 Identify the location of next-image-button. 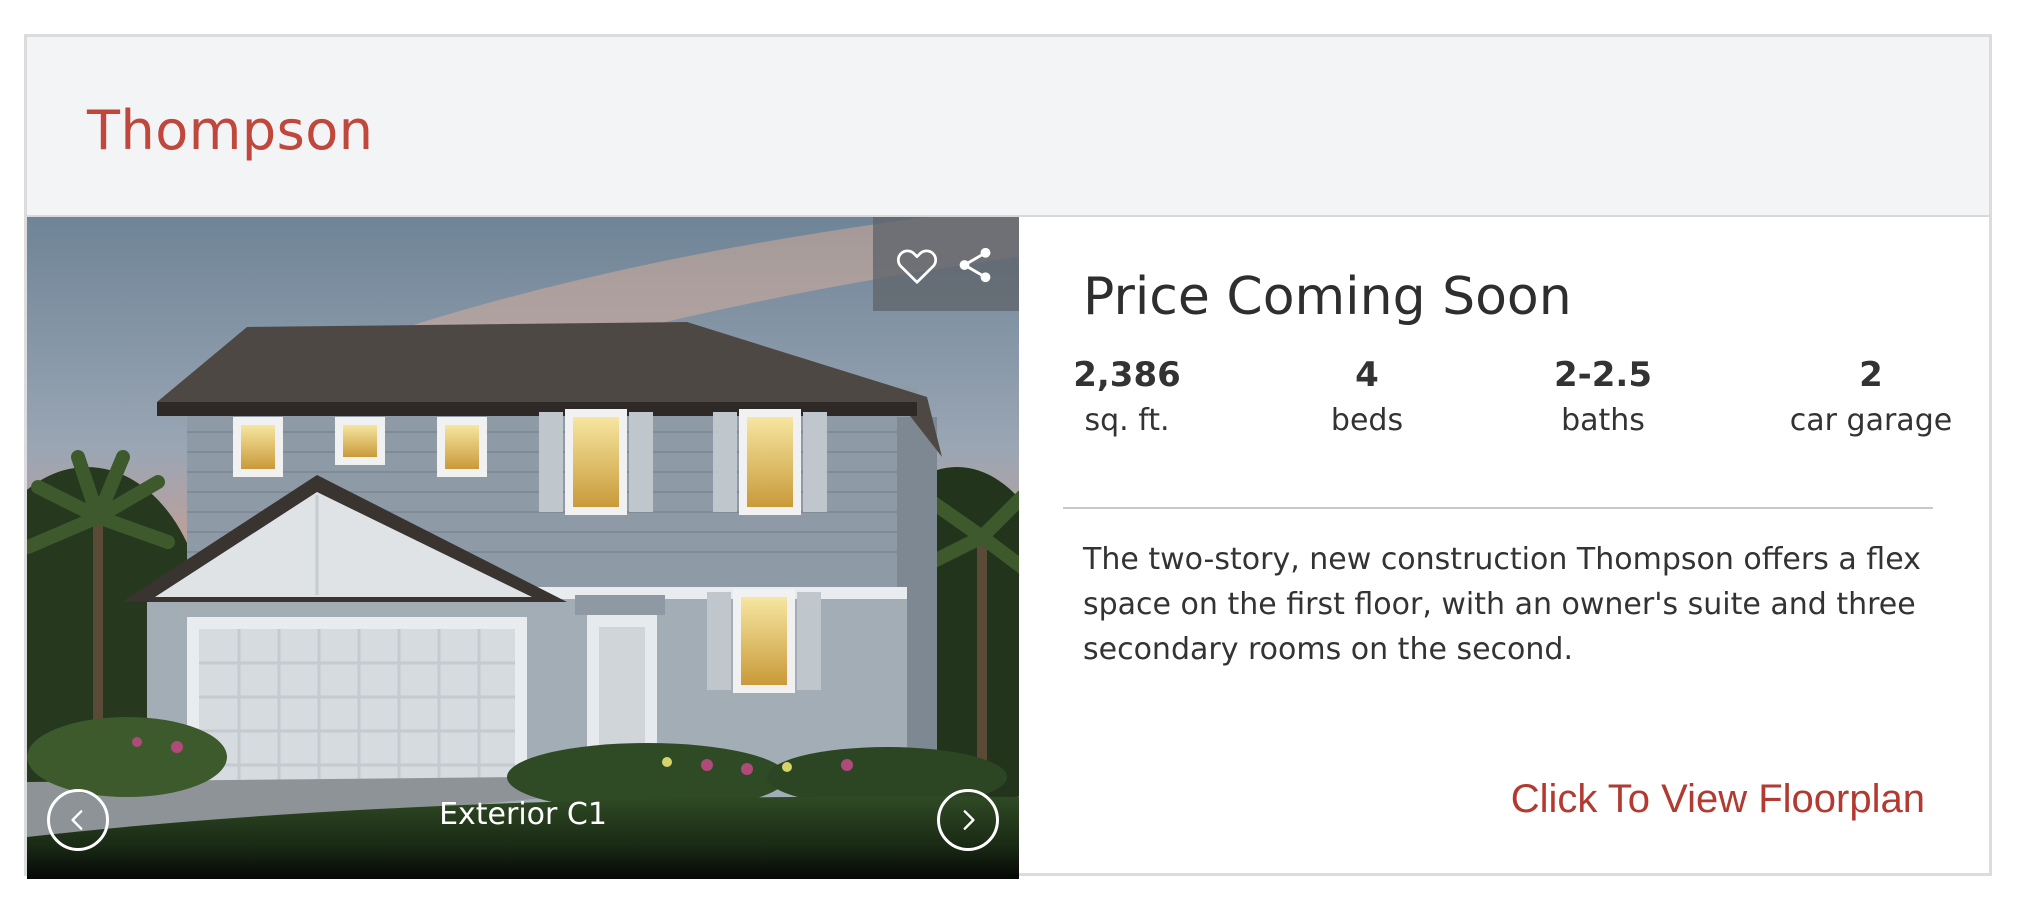
(968, 820).